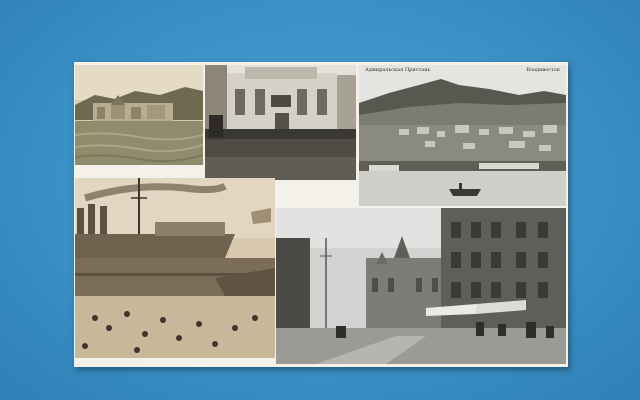 The image size is (640, 400). I want to click on panorama-caption-left: Адмиральская Пристань, so click(398, 70).